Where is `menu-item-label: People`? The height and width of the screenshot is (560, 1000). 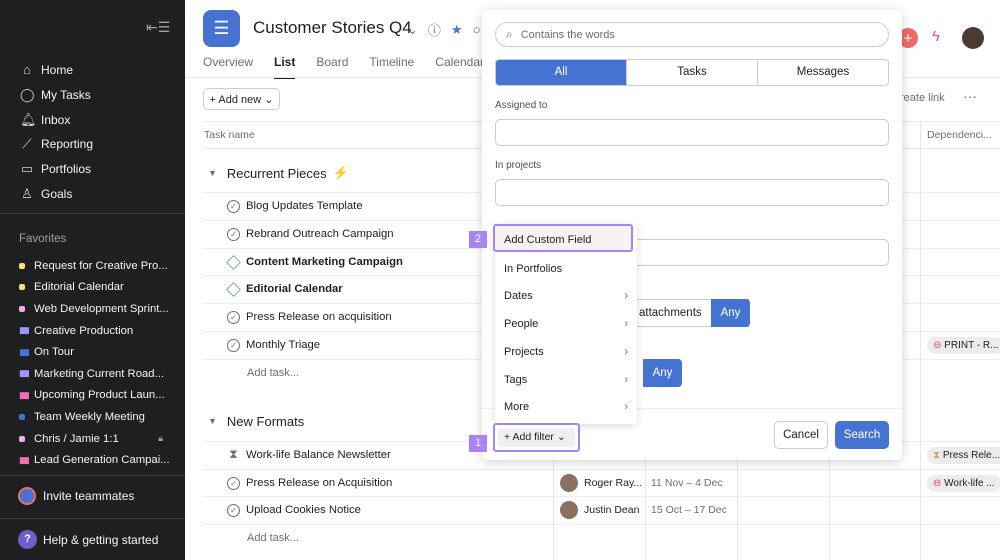 menu-item-label: People is located at coordinates (521, 324).